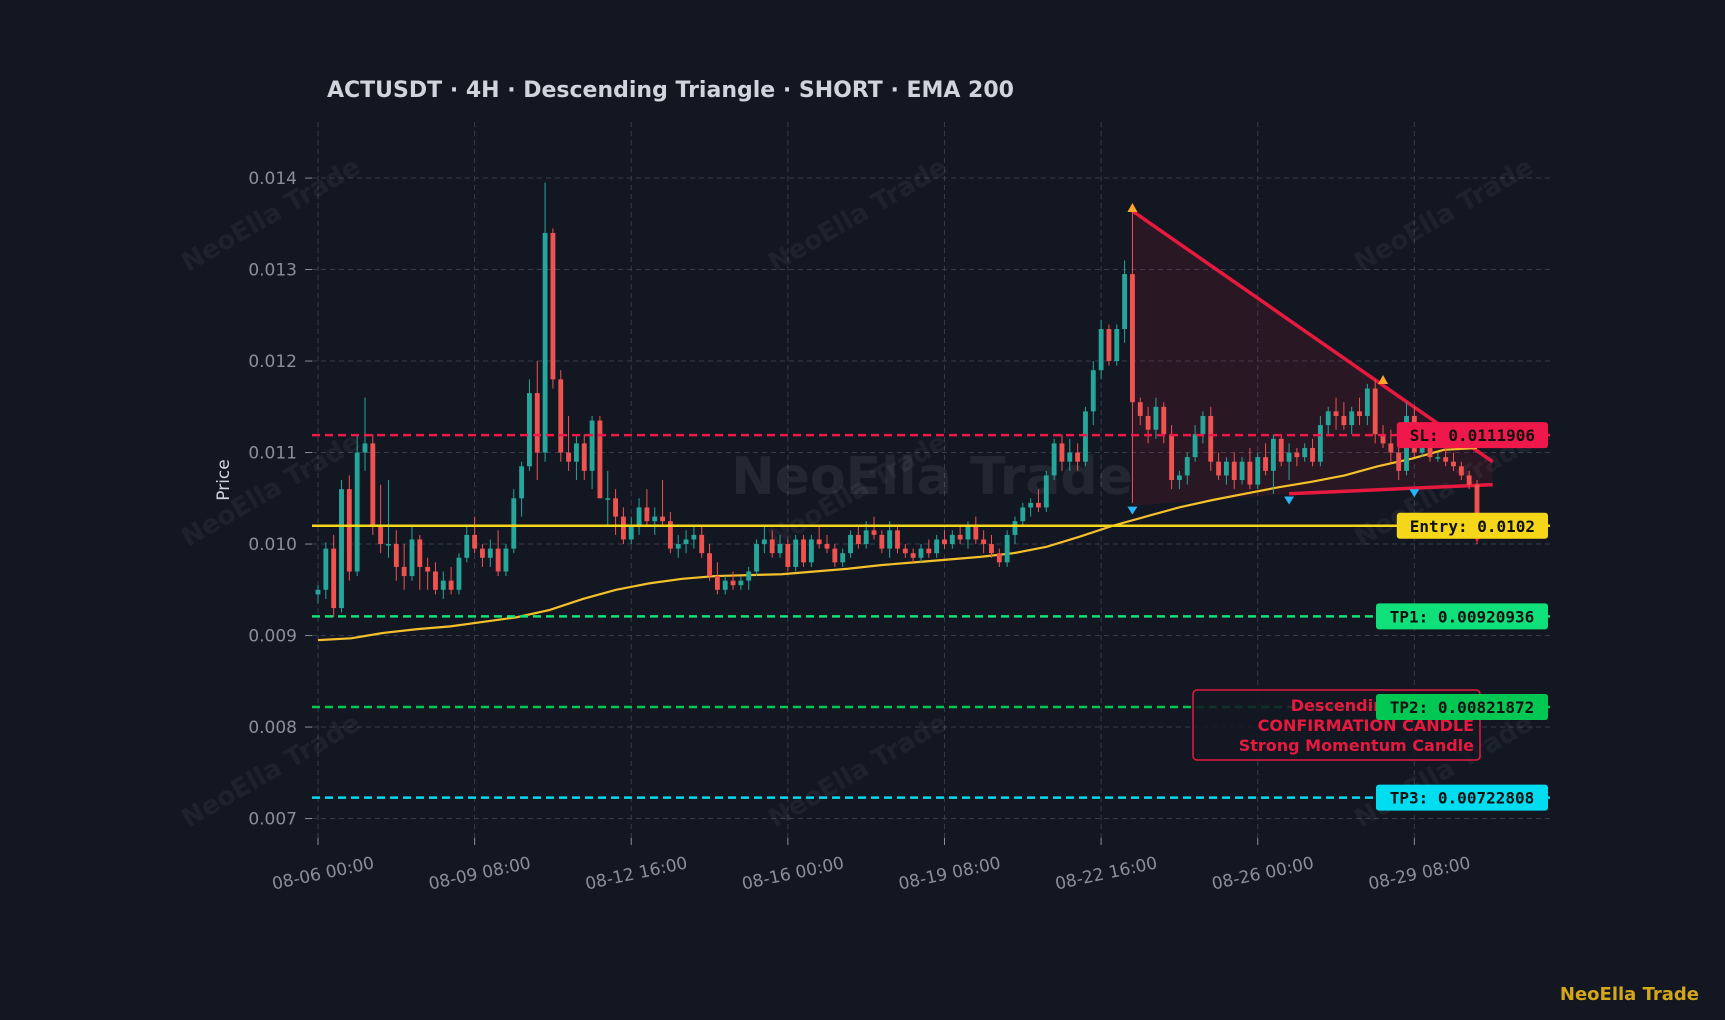  What do you see at coordinates (224, 479) in the screenshot?
I see `y-axis-label: Price` at bounding box center [224, 479].